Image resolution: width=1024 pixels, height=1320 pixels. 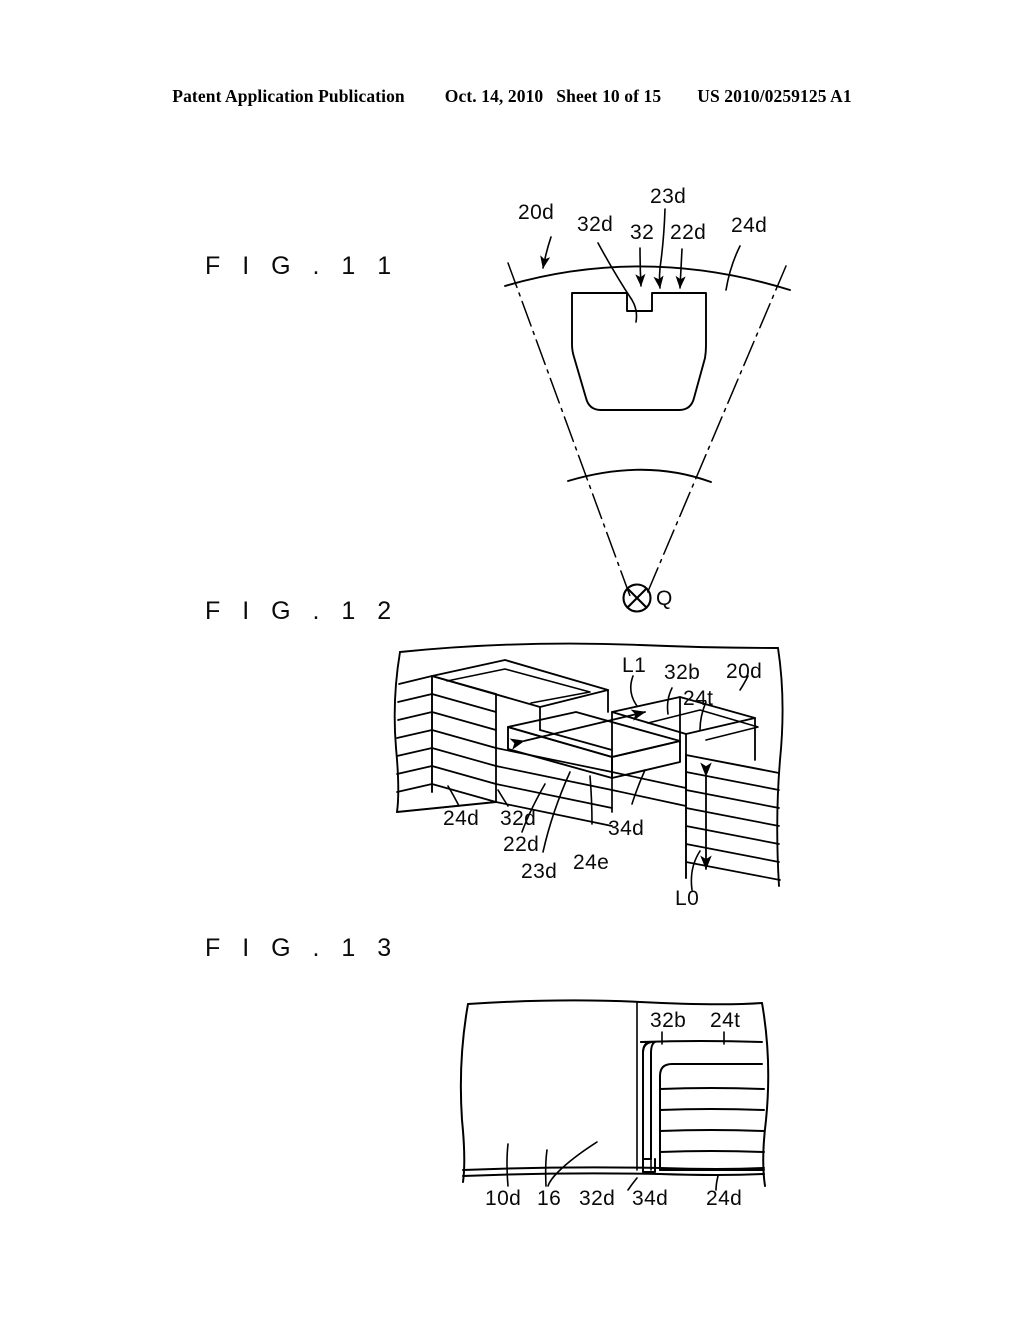 I want to click on fig12-L0-leader, so click(x=695, y=870).